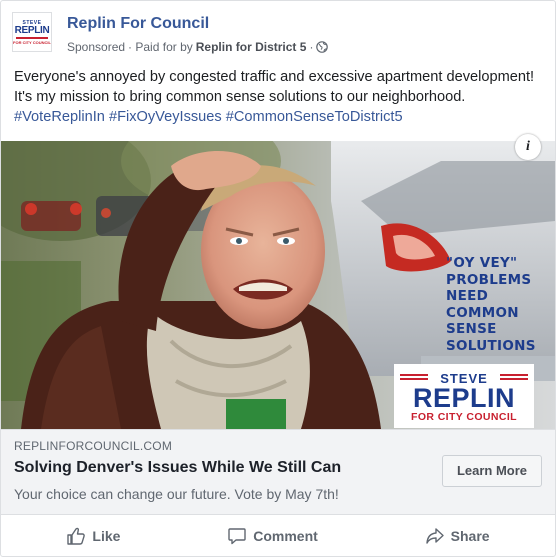  I want to click on globe-icon, so click(322, 47).